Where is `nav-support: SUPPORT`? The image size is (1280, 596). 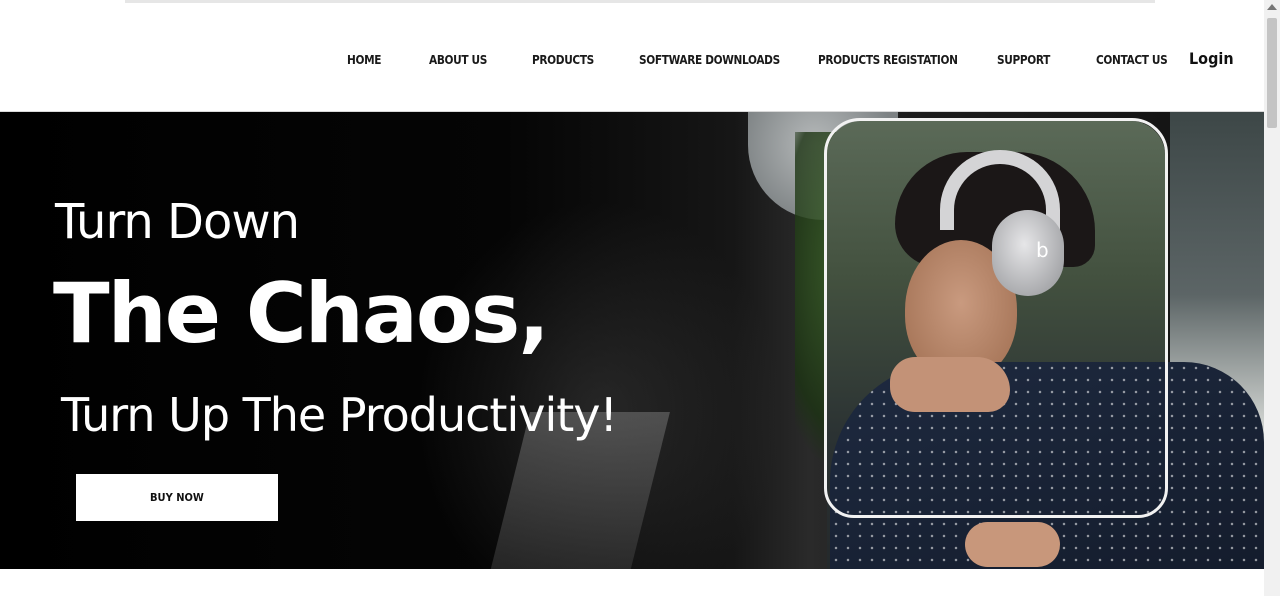 nav-support: SUPPORT is located at coordinates (1023, 60).